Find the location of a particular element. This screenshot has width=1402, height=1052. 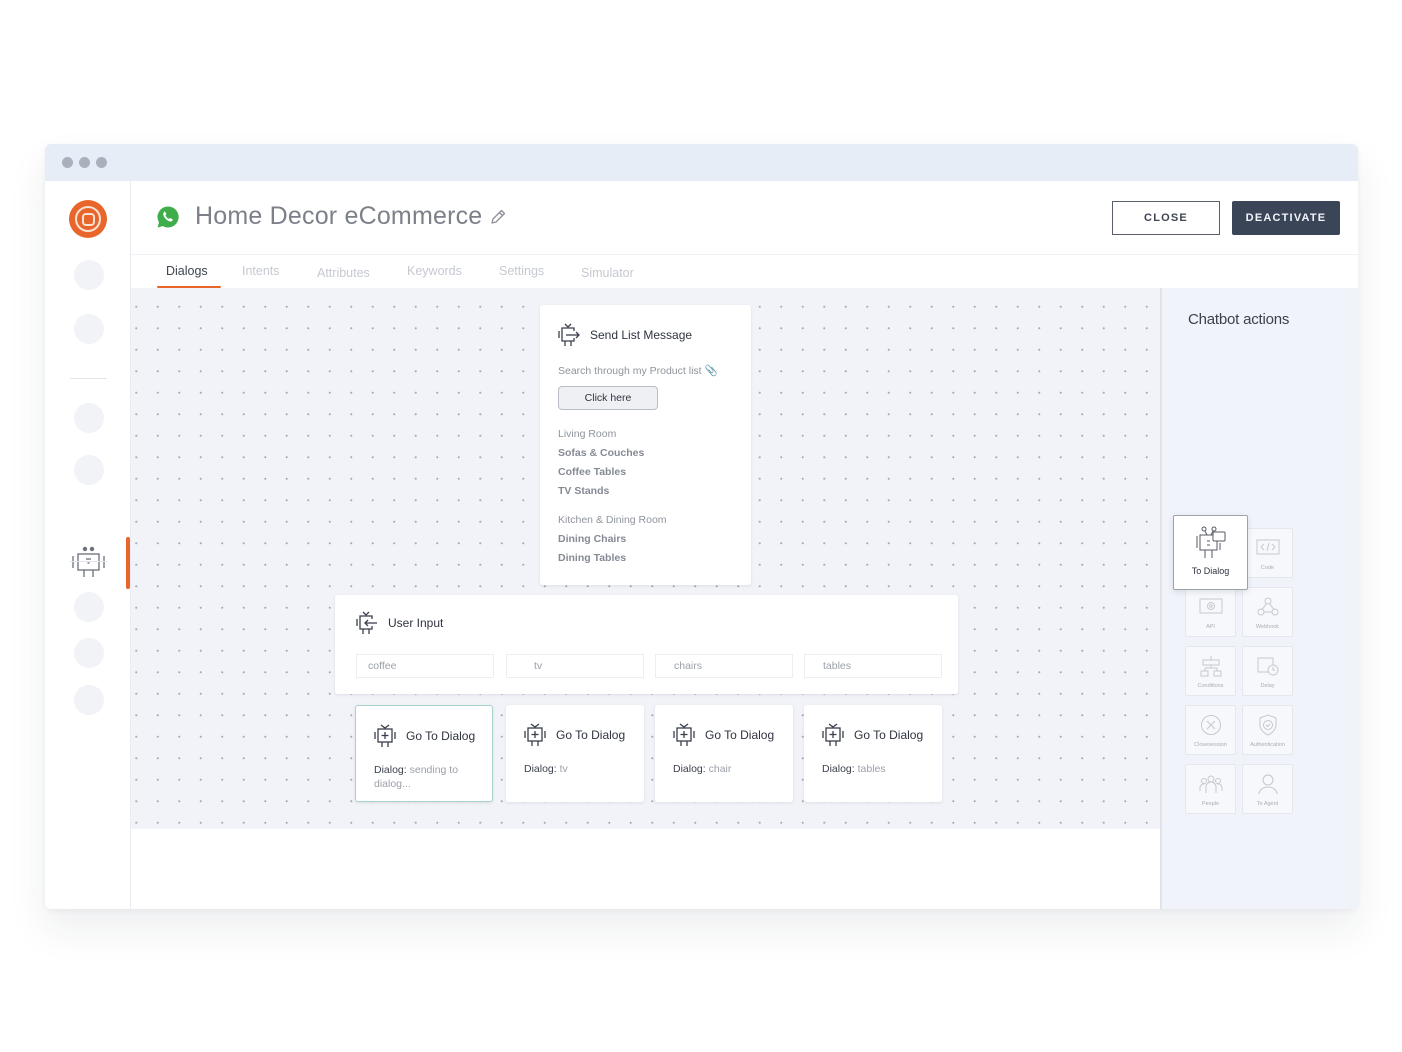

action-people: People is located at coordinates (1210, 789).